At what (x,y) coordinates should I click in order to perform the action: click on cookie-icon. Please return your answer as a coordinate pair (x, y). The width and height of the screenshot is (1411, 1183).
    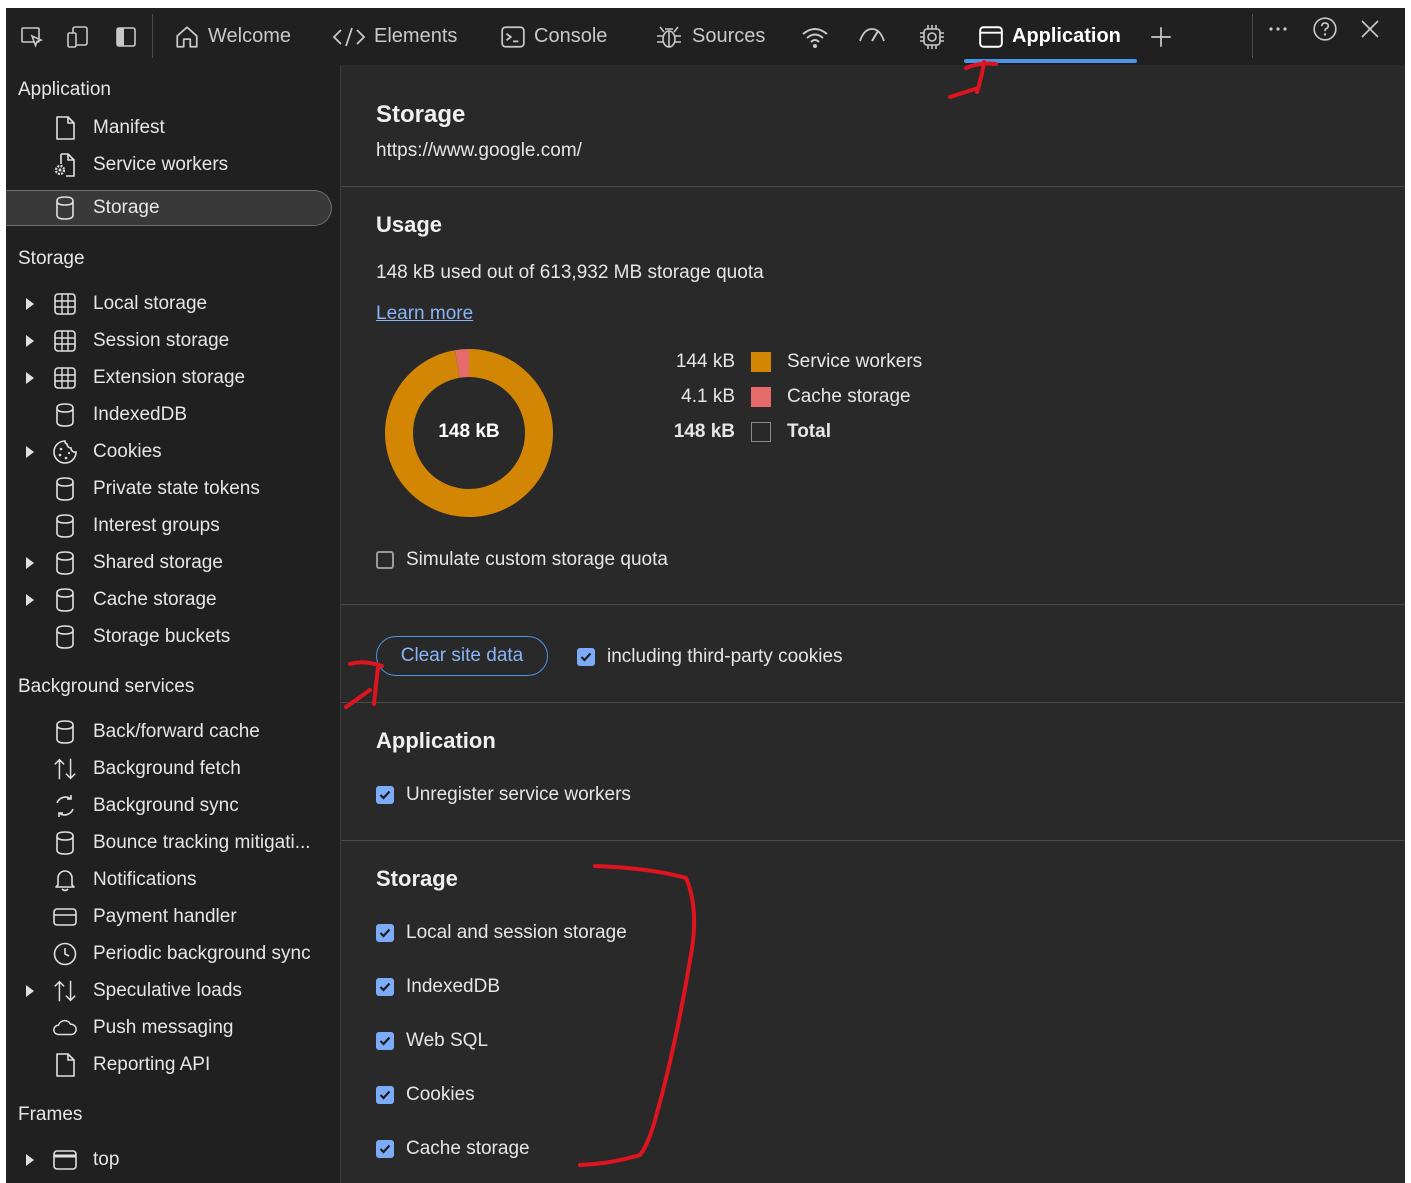
    Looking at the image, I should click on (65, 452).